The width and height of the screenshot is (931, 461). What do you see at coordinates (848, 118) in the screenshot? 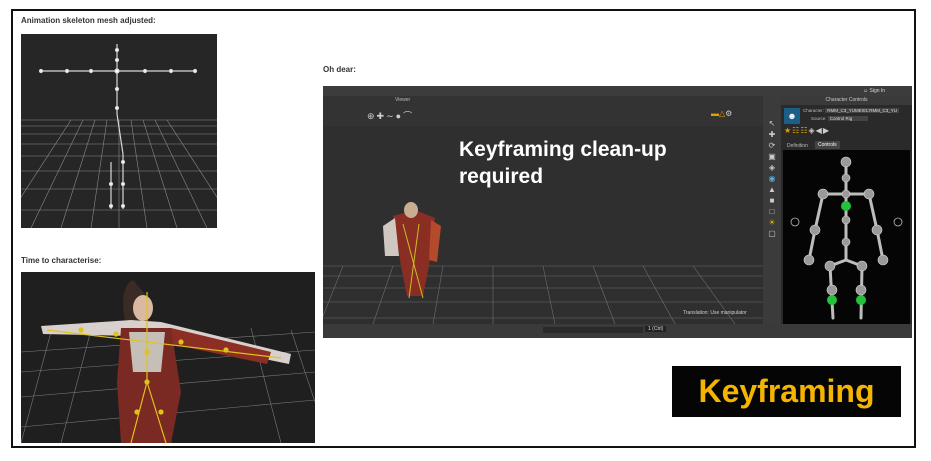
I see `source-select: Control Rig` at bounding box center [848, 118].